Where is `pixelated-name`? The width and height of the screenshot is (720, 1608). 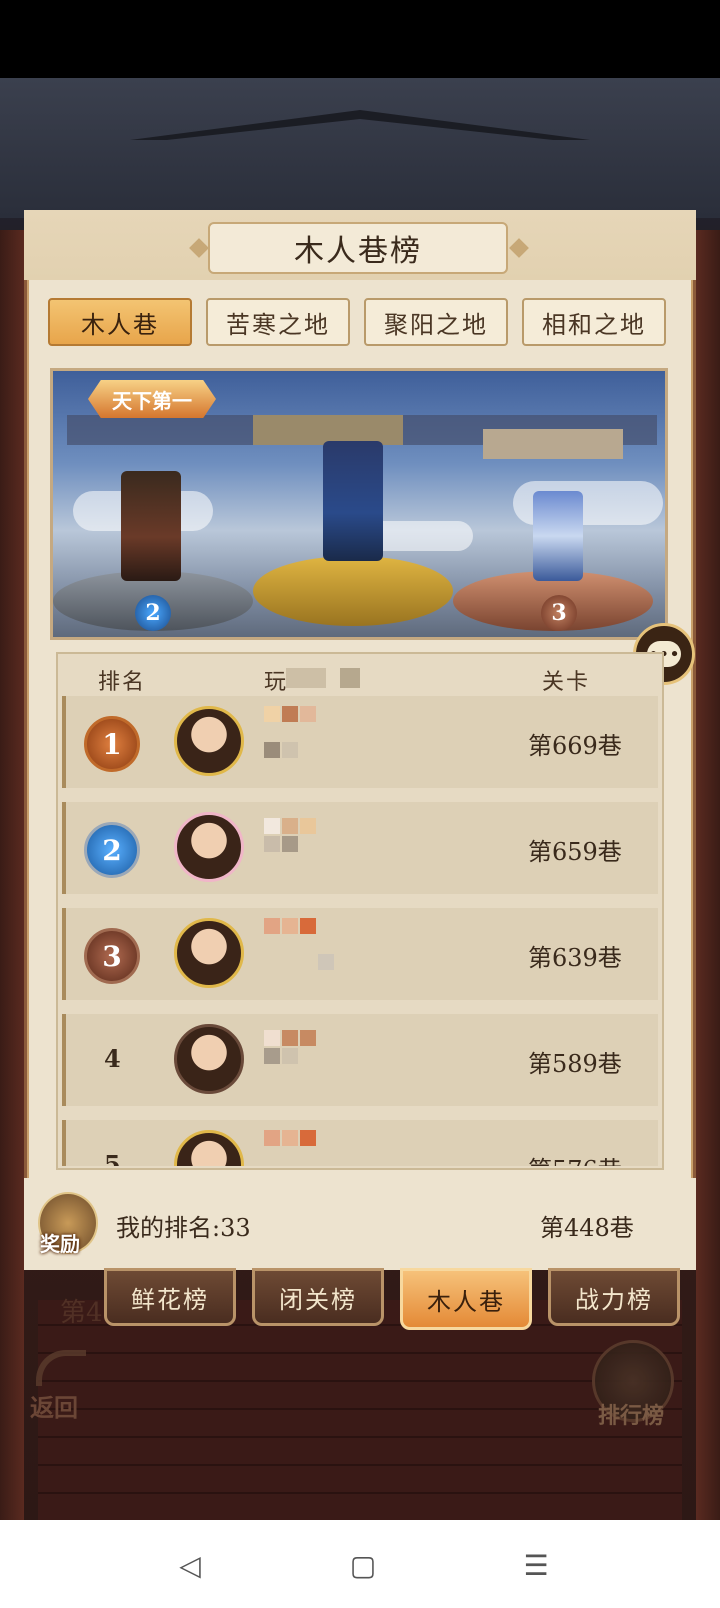 pixelated-name is located at coordinates (553, 444).